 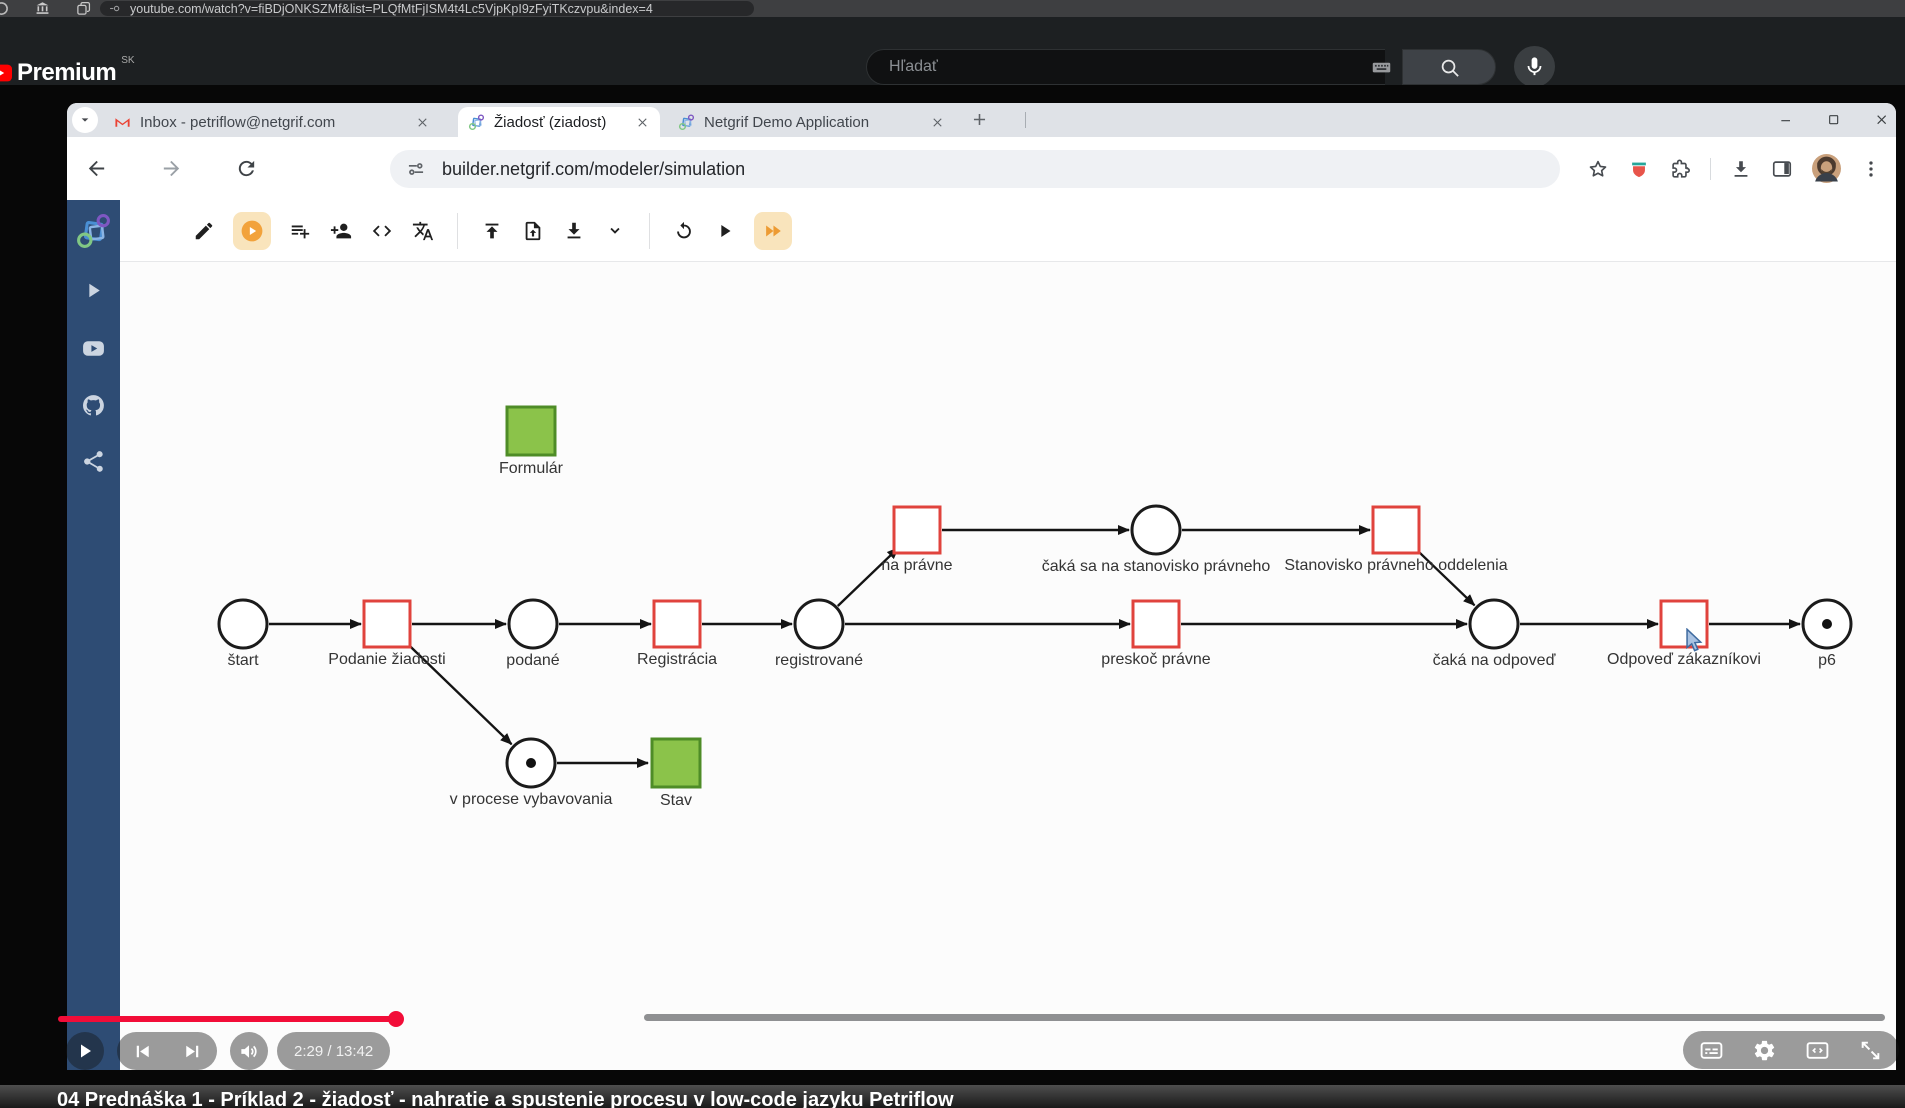 What do you see at coordinates (1817, 1050) in the screenshot?
I see `miniplayer-button` at bounding box center [1817, 1050].